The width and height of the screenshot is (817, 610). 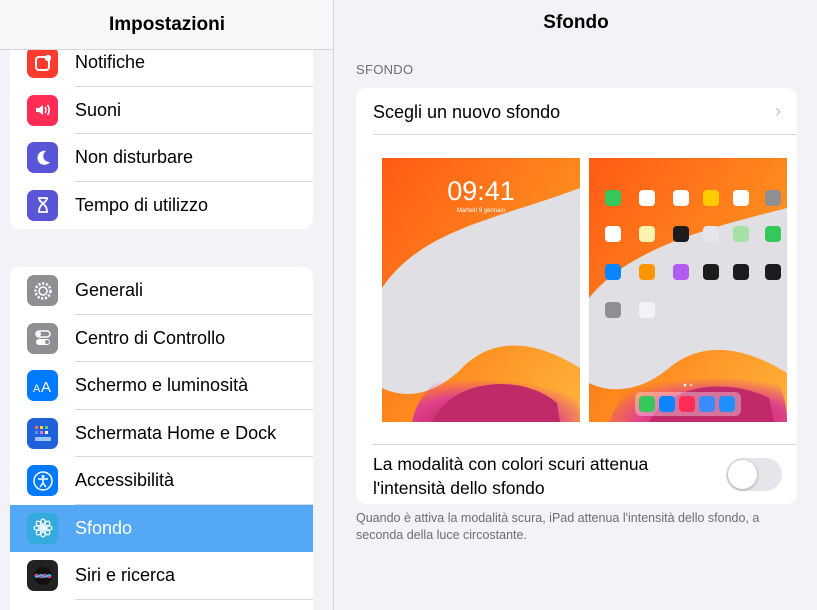 What do you see at coordinates (42, 576) in the screenshot?
I see `siri-icon` at bounding box center [42, 576].